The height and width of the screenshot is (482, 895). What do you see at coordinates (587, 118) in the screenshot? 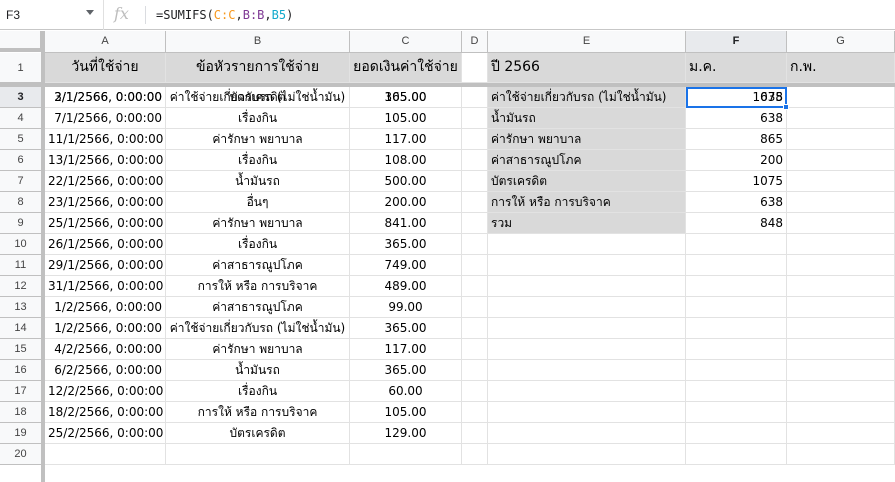
I see `summary-category: น้ำมันรถ` at bounding box center [587, 118].